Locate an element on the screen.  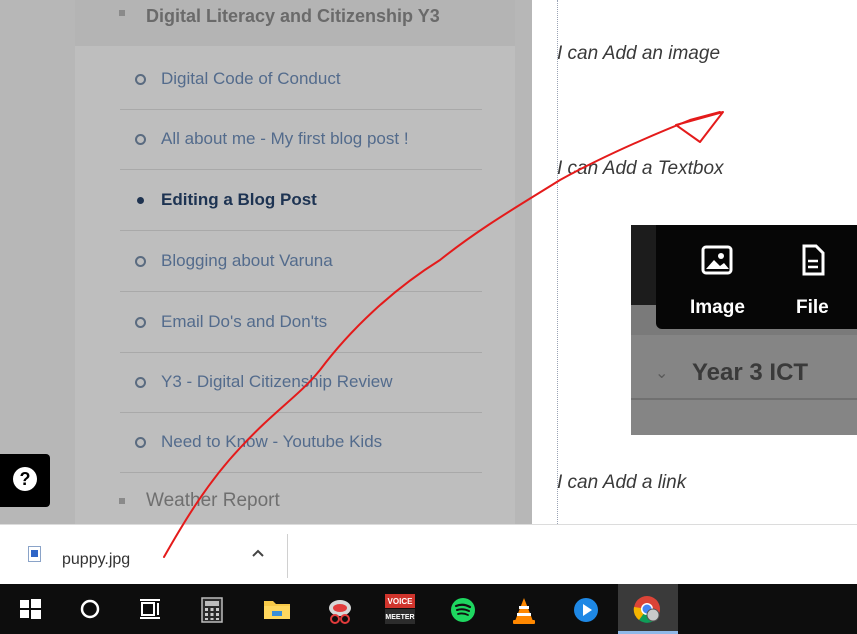
learning-goal-textbox: I can Add a Textbox is located at coordinates (640, 168).